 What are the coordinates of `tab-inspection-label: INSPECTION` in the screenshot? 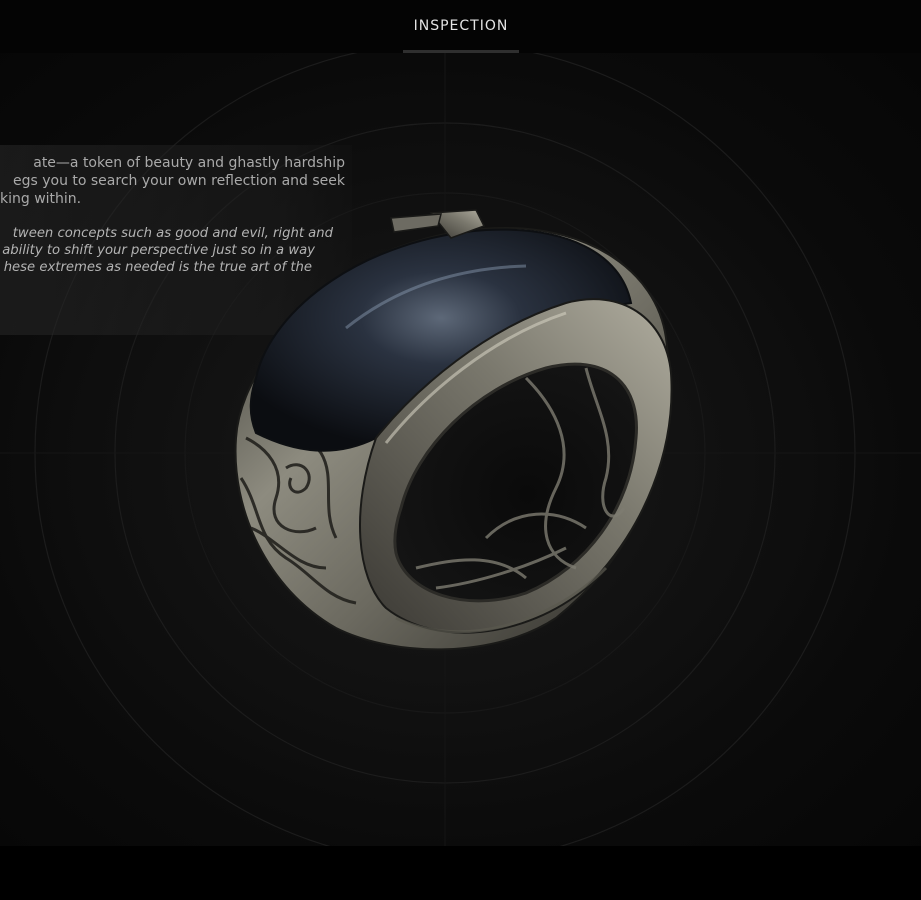 It's located at (461, 25).